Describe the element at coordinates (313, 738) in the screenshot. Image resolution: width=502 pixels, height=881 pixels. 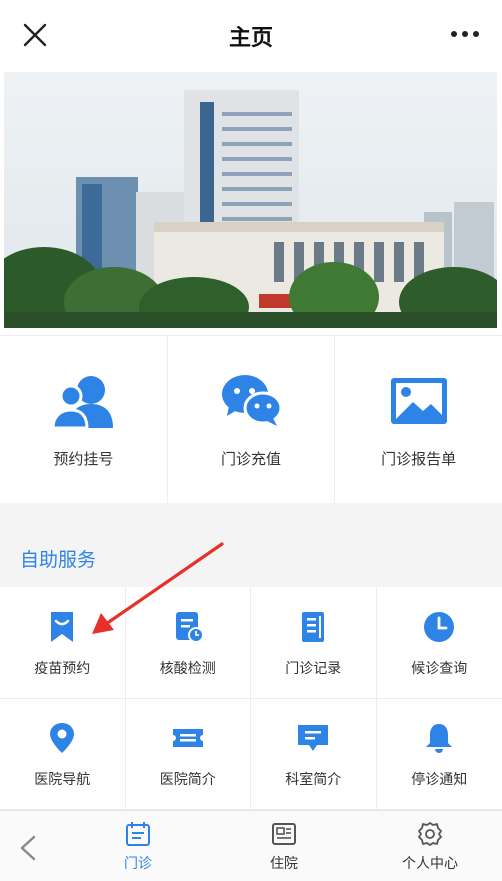
I see `message-icon` at that location.